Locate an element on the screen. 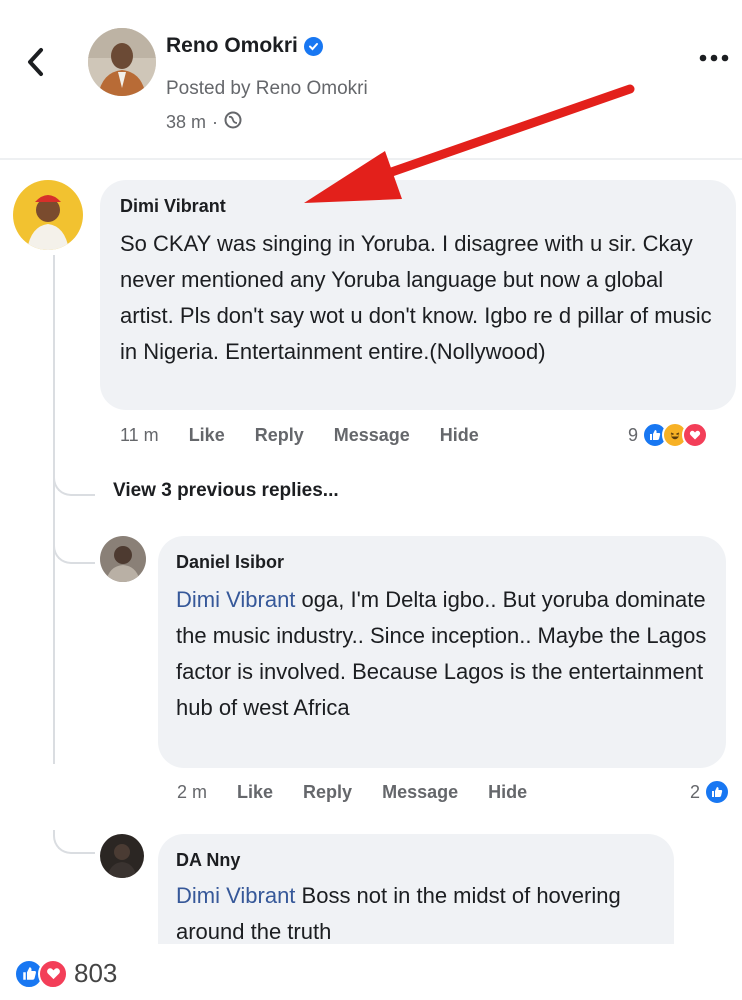 The width and height of the screenshot is (742, 1000). post-time-text: 38 m is located at coordinates (186, 122).